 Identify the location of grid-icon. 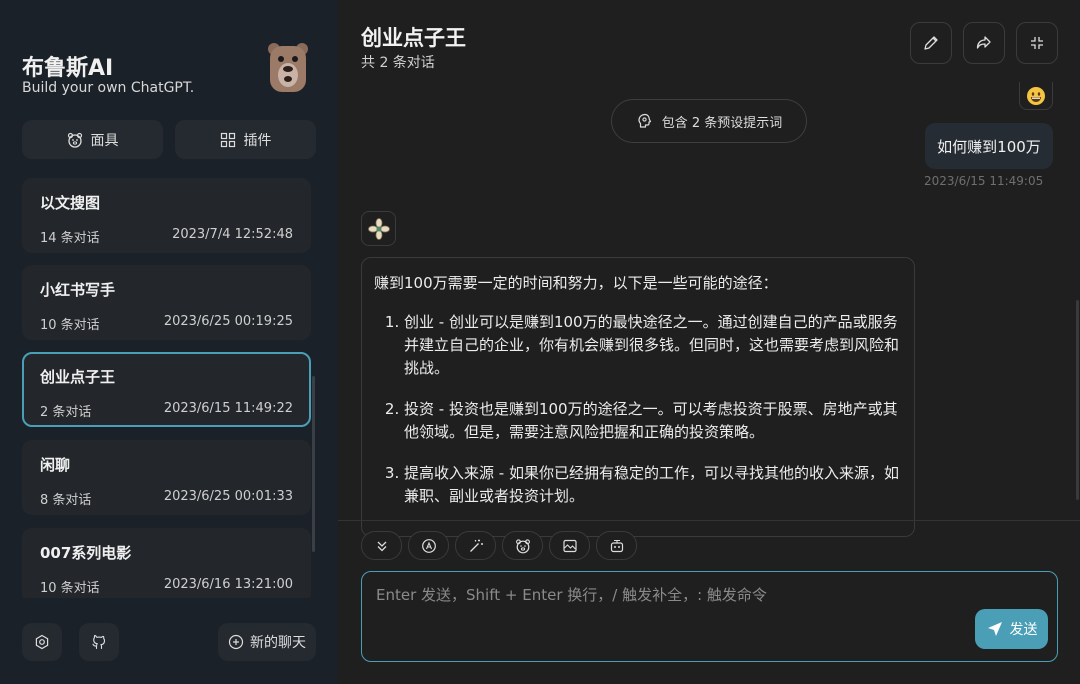
(227, 139).